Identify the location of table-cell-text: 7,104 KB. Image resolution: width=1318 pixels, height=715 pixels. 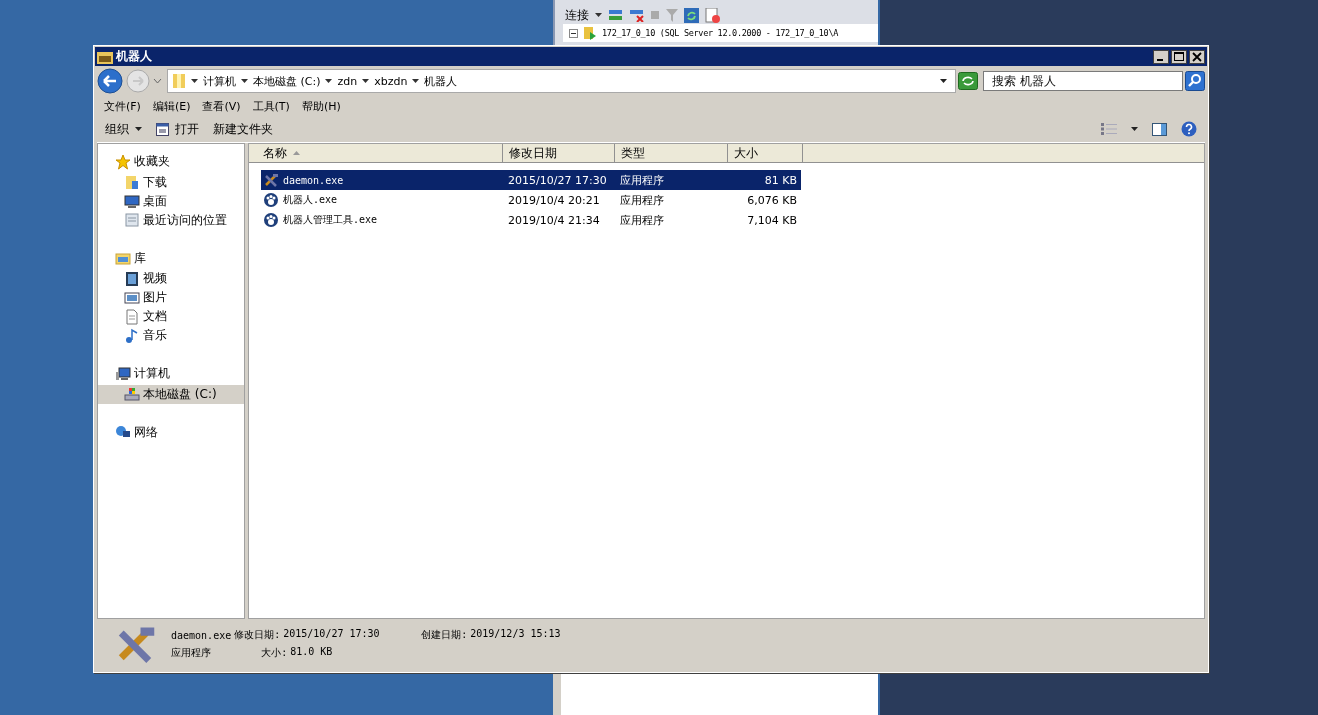
(772, 220).